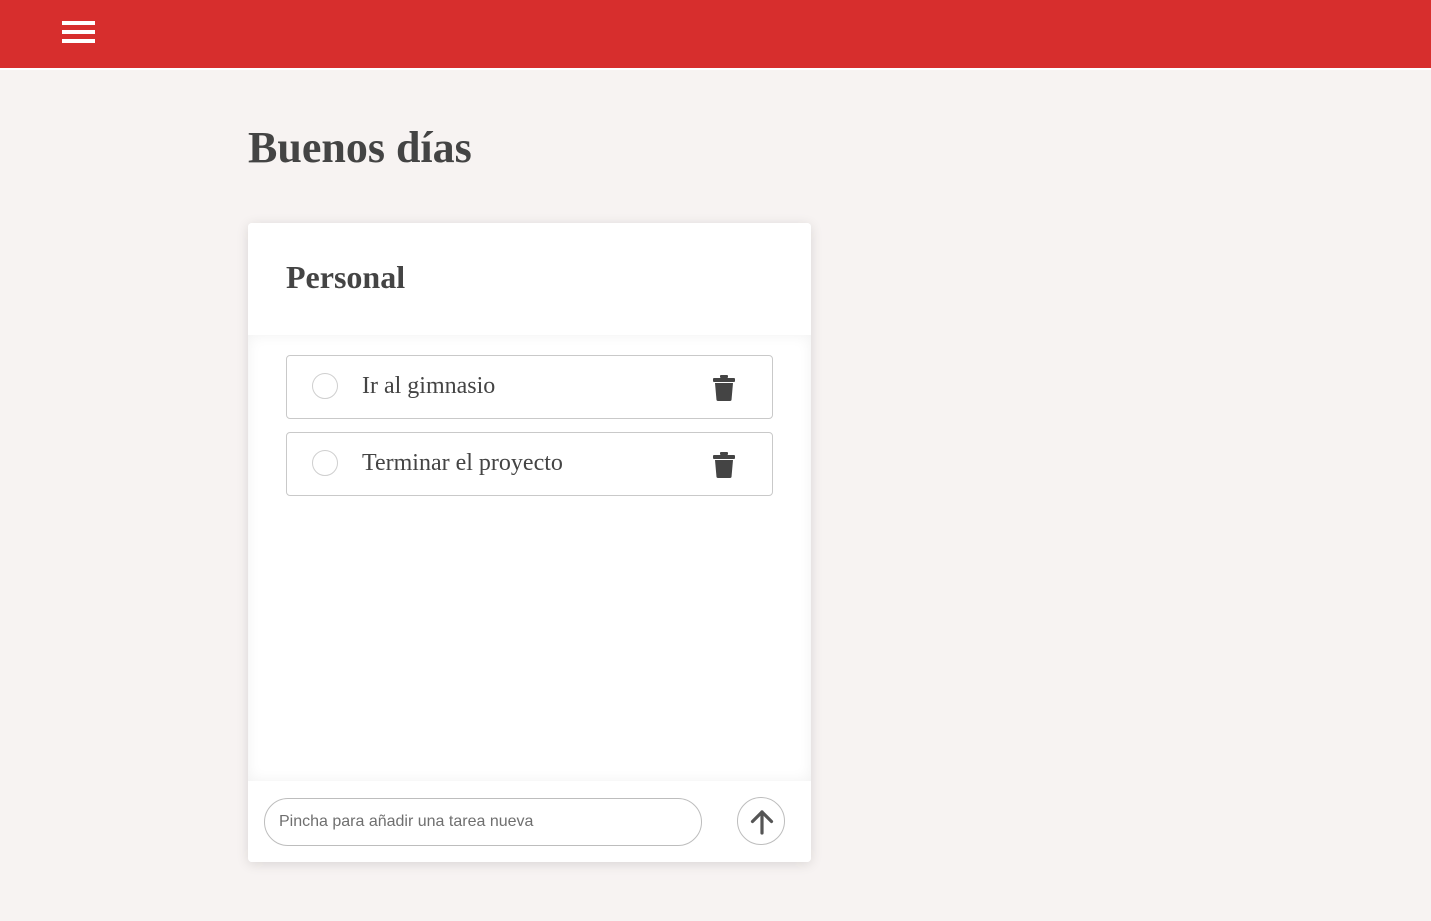 The image size is (1431, 921). I want to click on add-task-button, so click(761, 821).